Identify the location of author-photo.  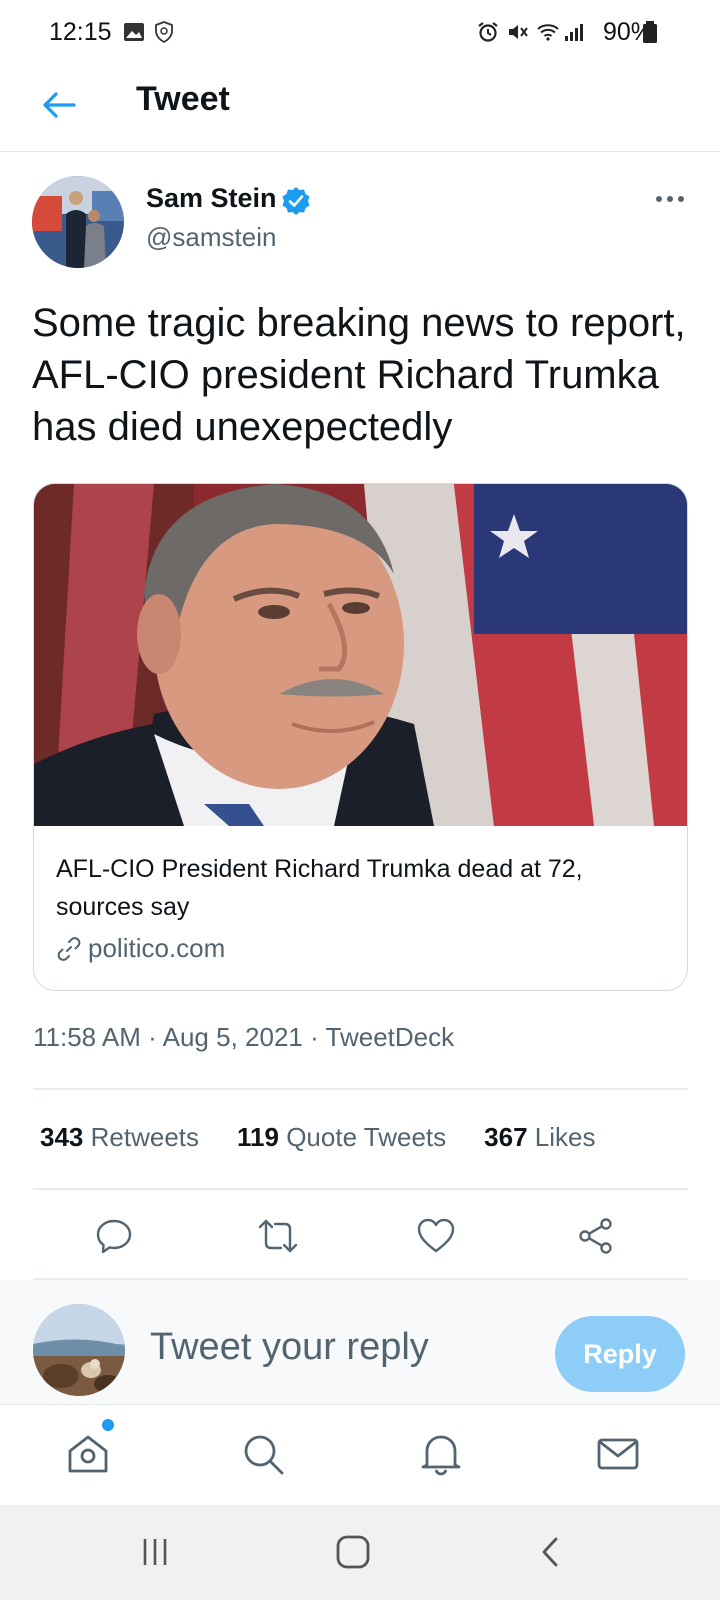
(78, 222).